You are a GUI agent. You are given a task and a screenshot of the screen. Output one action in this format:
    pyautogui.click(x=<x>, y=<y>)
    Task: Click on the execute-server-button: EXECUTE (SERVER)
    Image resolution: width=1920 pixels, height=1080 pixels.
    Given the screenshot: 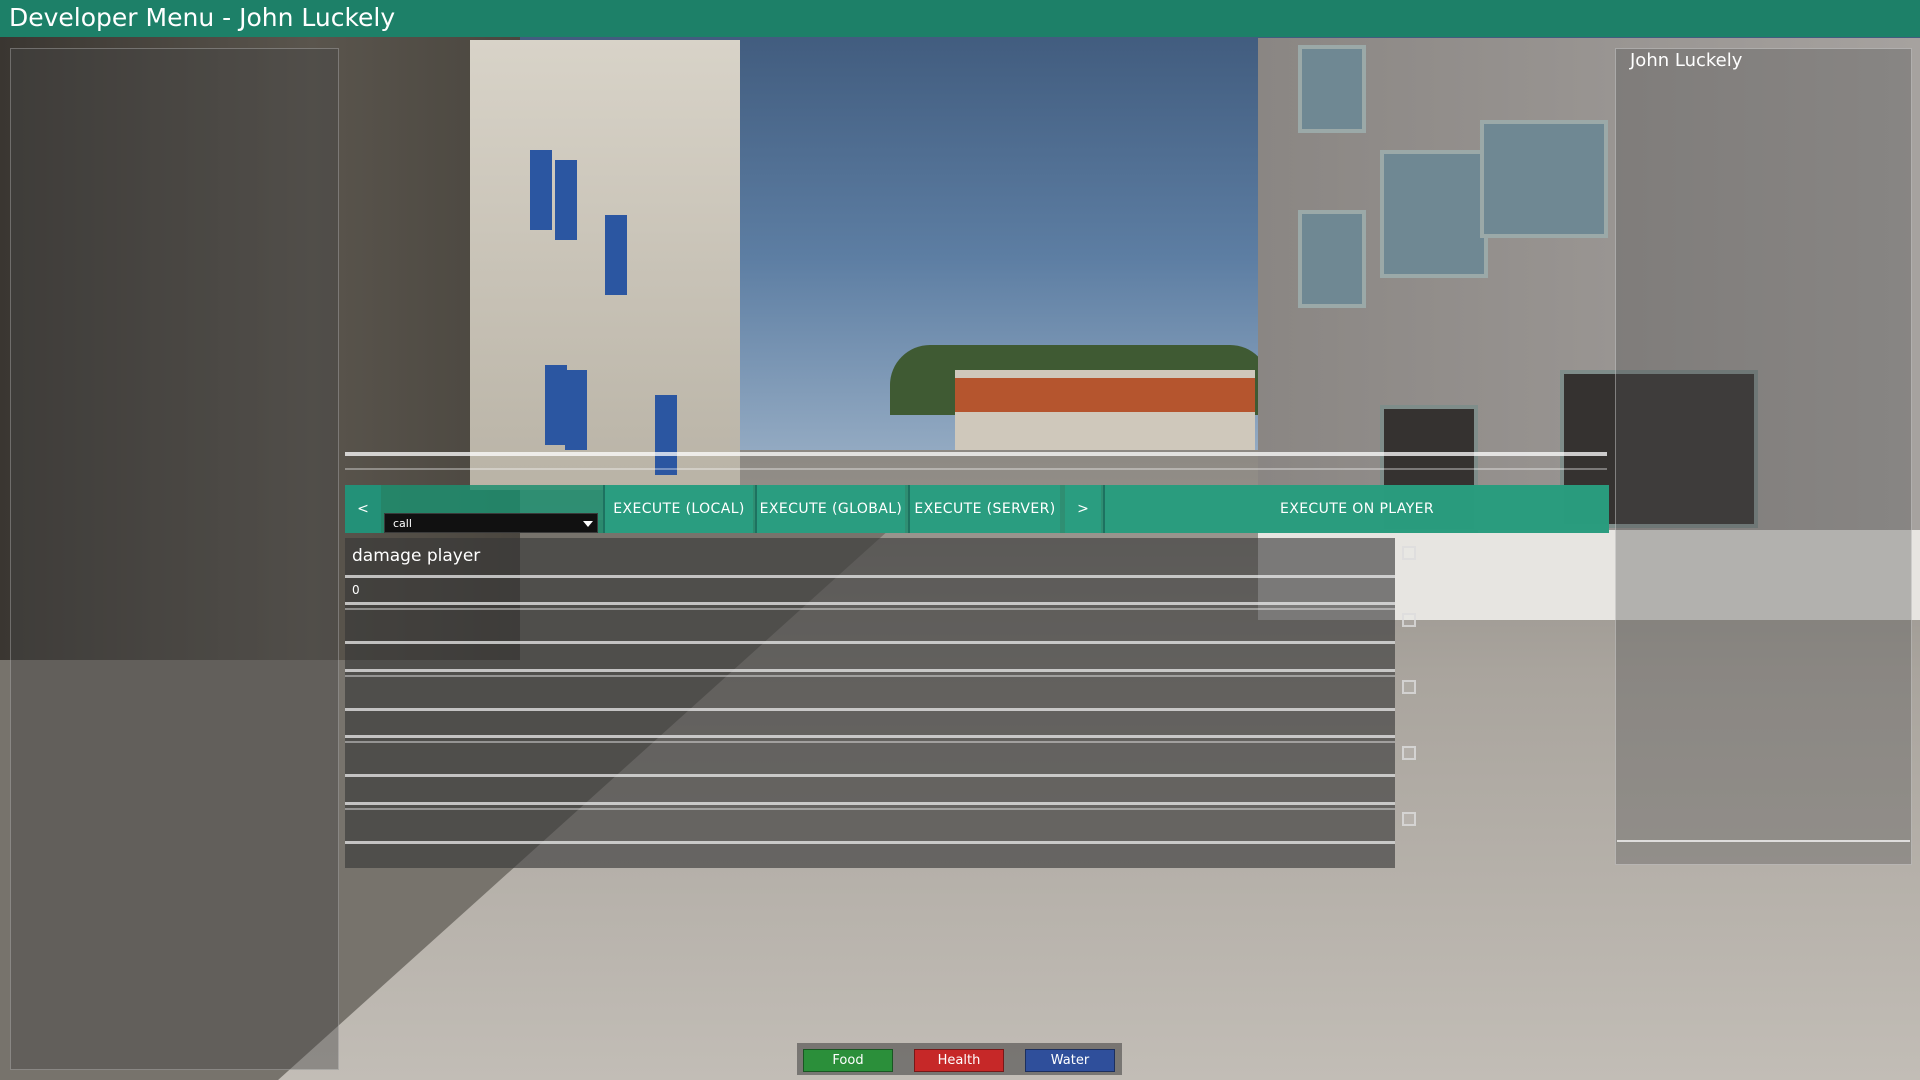 What is the action you would take?
    pyautogui.click(x=984, y=509)
    